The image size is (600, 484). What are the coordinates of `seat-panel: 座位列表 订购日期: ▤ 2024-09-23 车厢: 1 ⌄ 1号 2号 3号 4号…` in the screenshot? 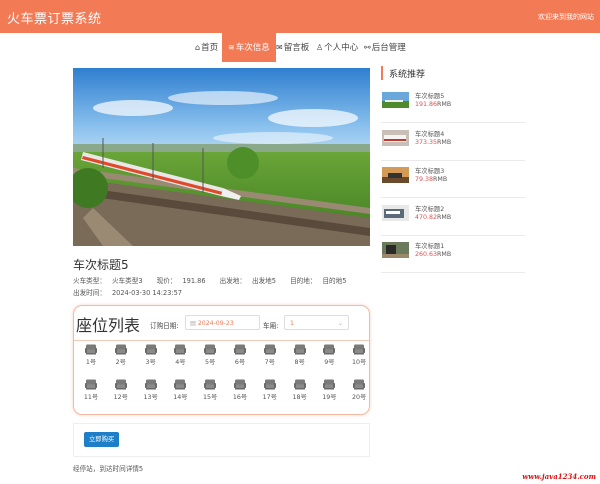 It's located at (221, 360).